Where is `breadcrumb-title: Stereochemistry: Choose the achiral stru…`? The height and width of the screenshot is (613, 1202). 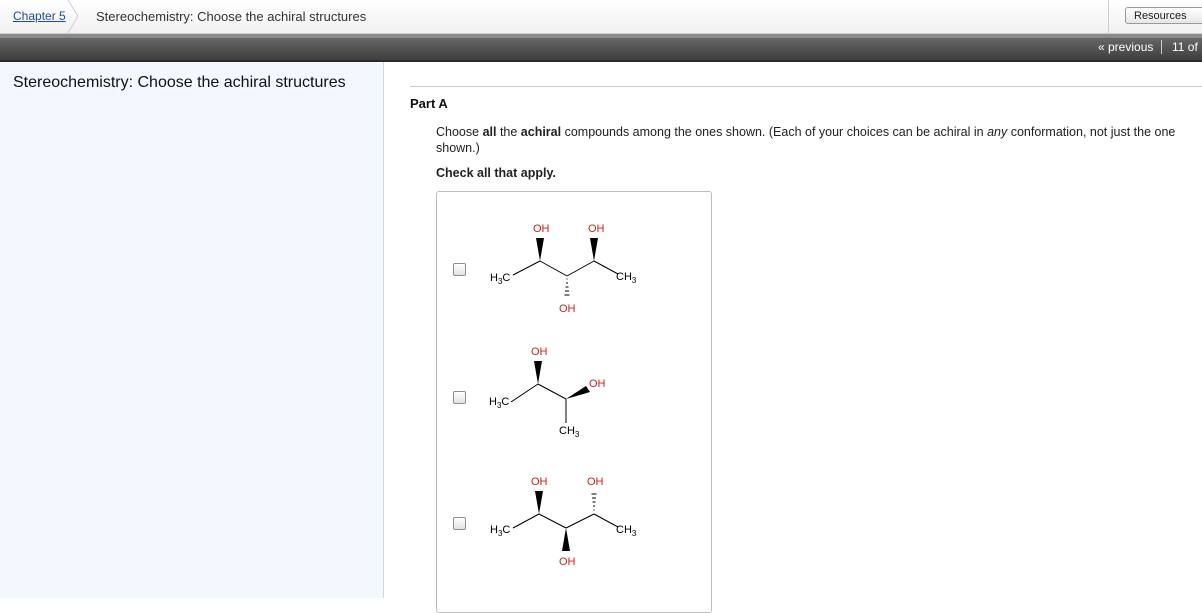 breadcrumb-title: Stereochemistry: Choose the achiral stru… is located at coordinates (231, 16).